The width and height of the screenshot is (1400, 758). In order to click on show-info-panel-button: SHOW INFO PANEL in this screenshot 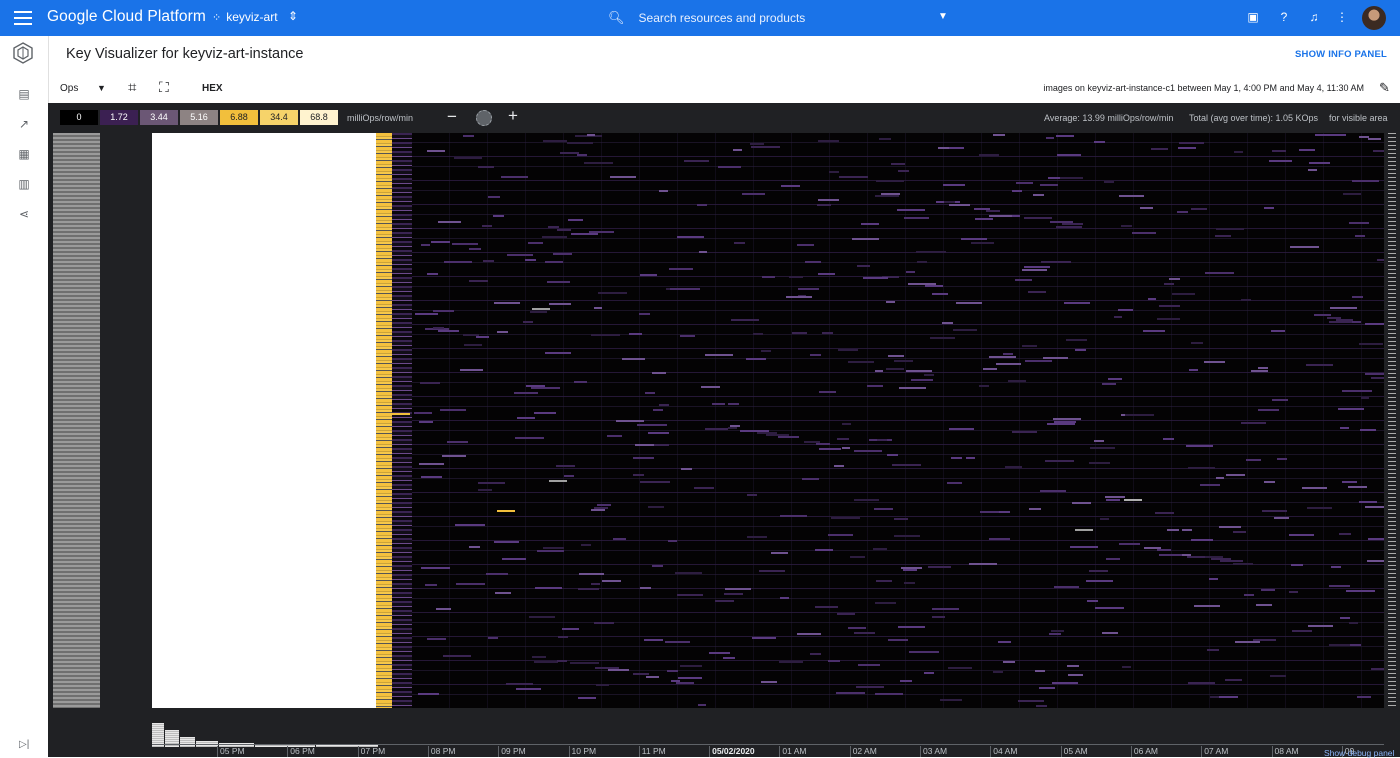, I will do `click(1341, 54)`.